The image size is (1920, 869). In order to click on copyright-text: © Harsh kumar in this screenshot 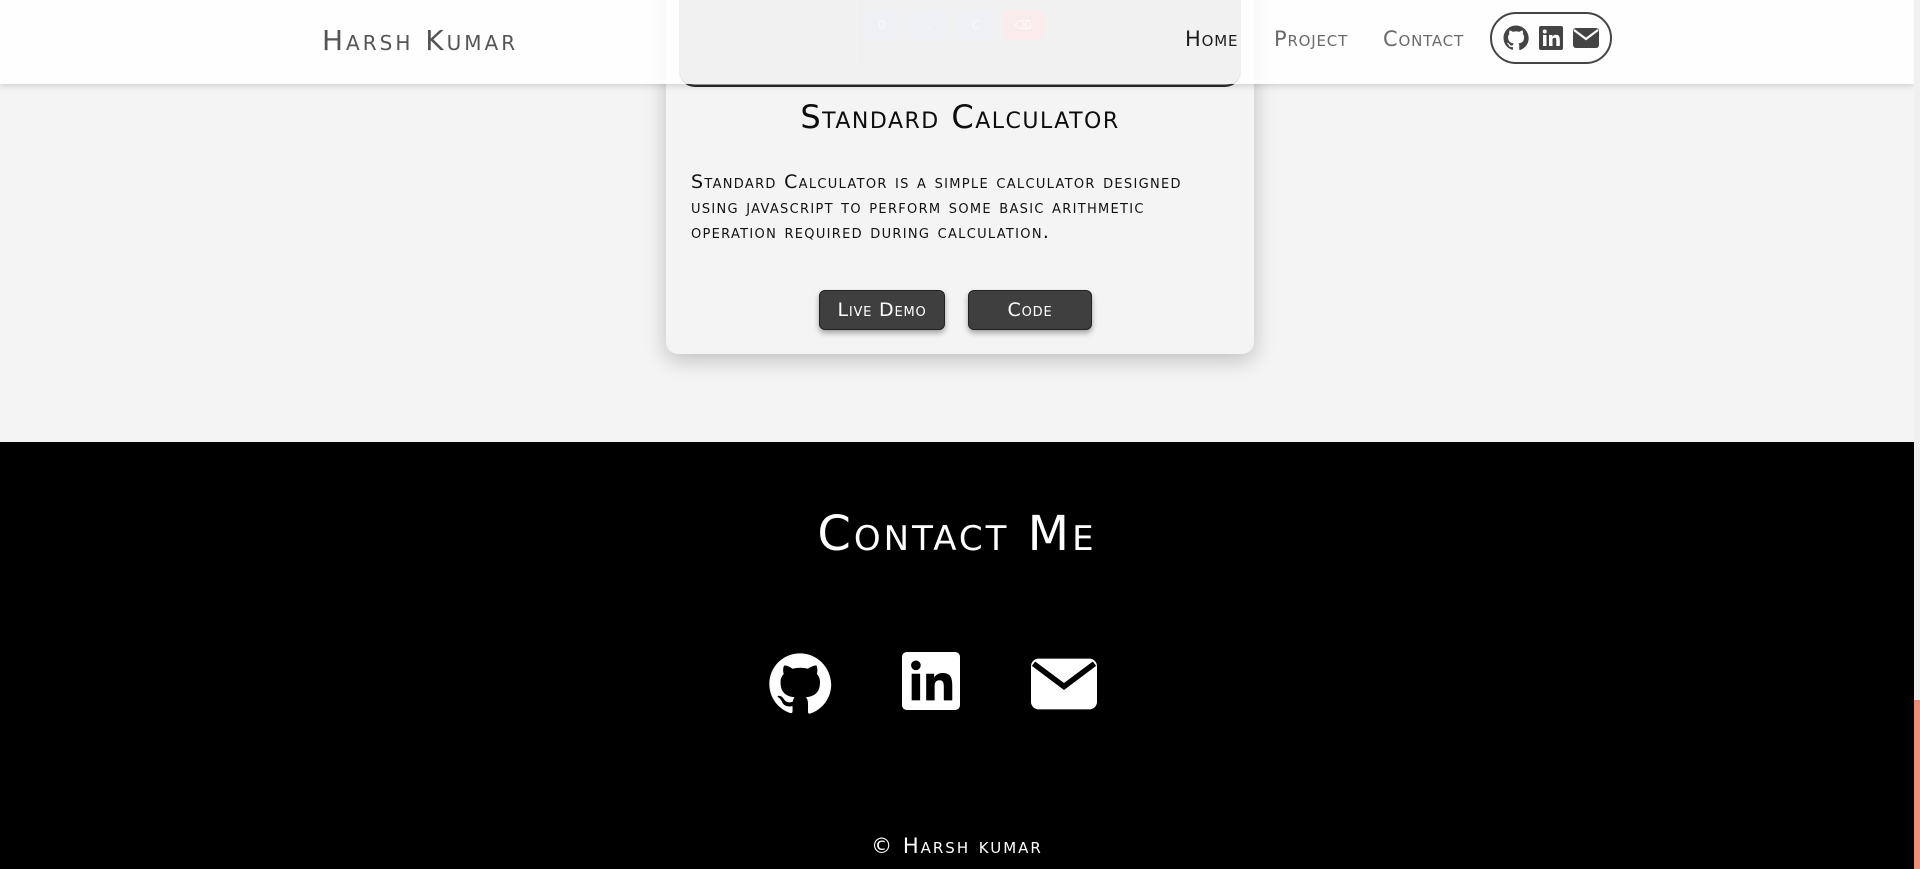, I will do `click(957, 846)`.